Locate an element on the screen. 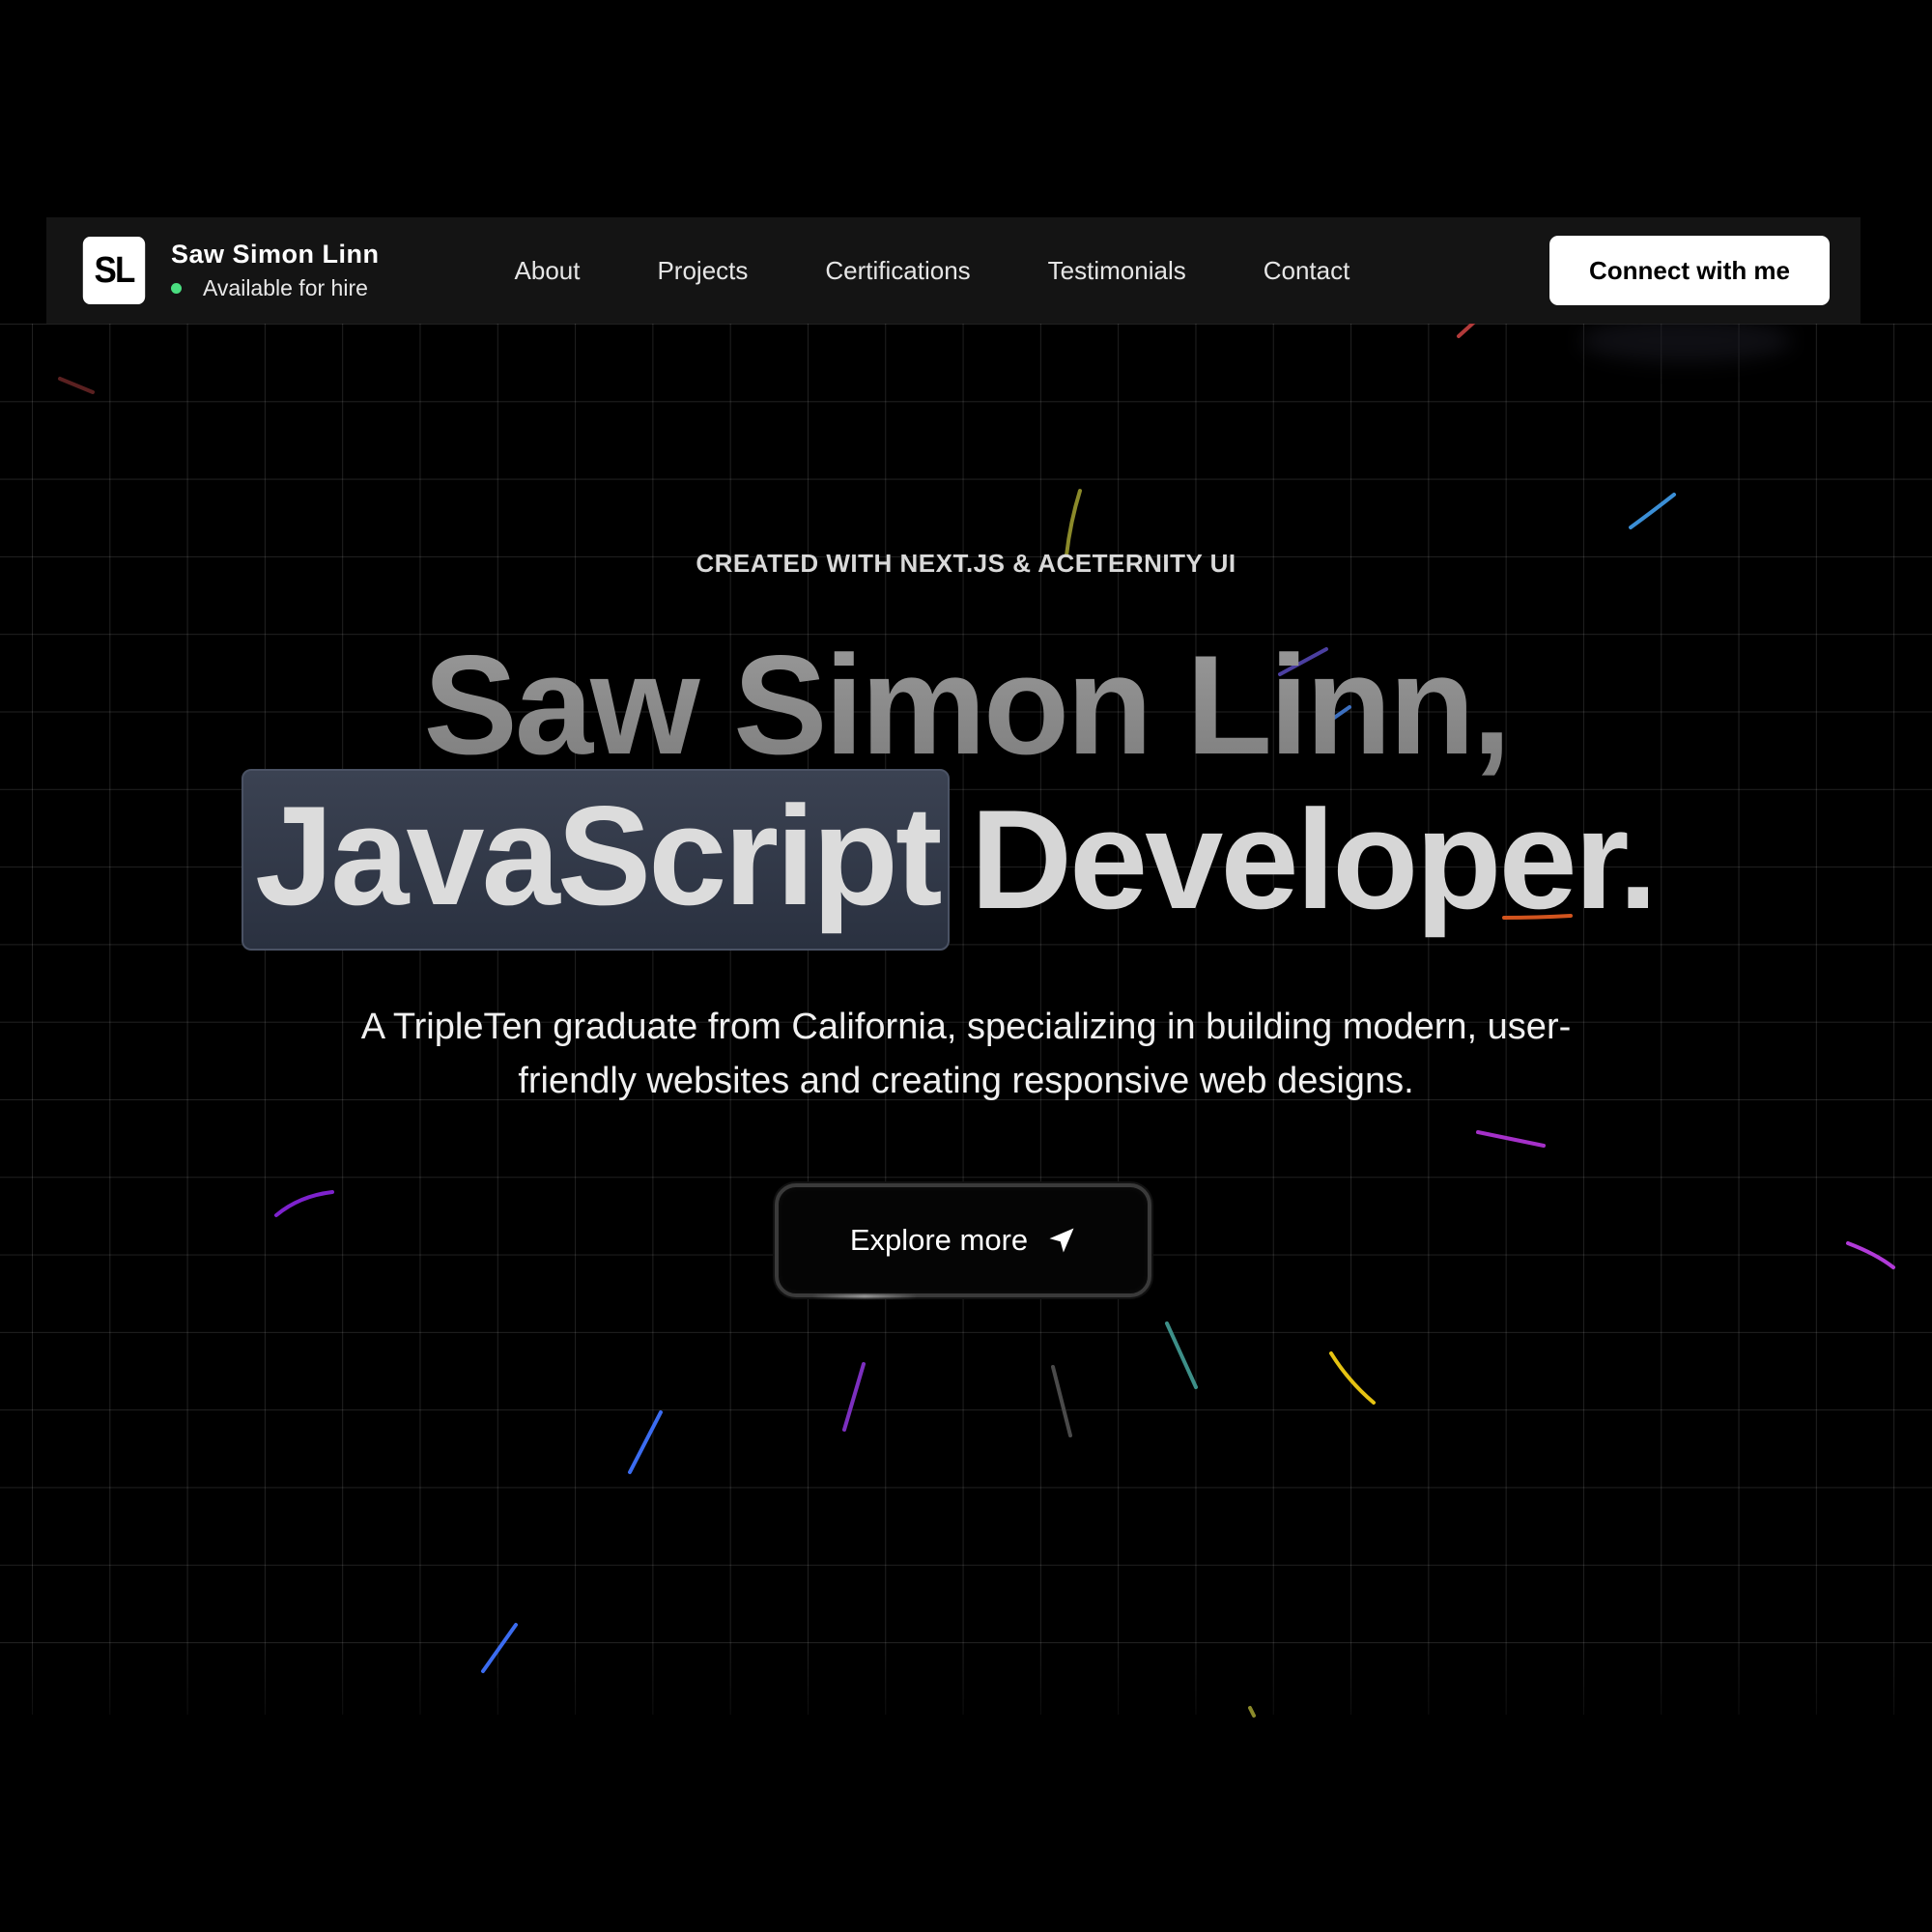 This screenshot has width=1932, height=1932. headline-highlight: JavaScript is located at coordinates (596, 860).